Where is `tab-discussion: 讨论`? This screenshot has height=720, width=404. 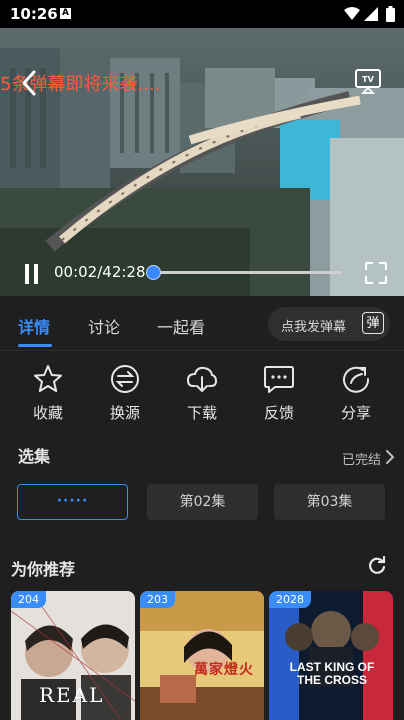 tab-discussion: 讨论 is located at coordinates (104, 326).